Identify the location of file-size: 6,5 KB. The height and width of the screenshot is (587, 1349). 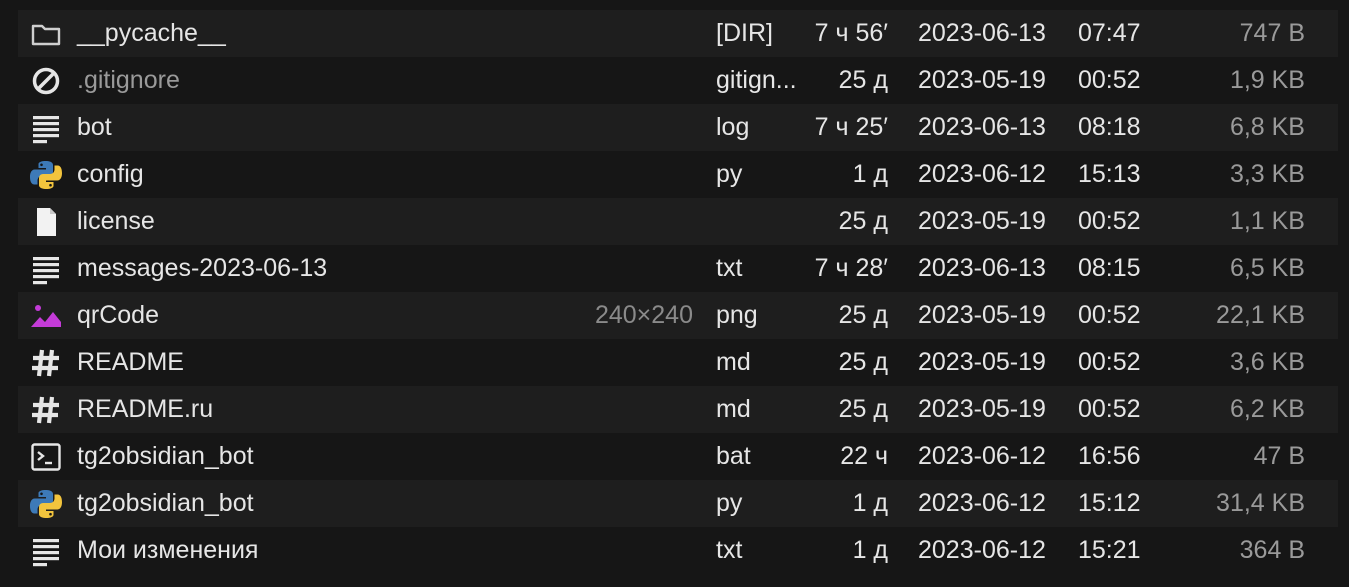
(1267, 268).